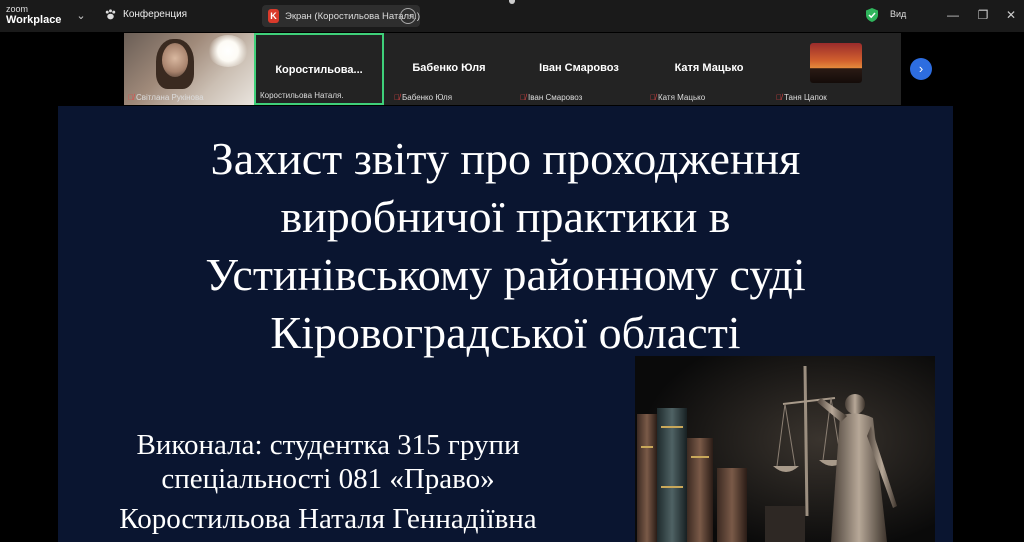 This screenshot has width=1024, height=542. What do you see at coordinates (682, 97) in the screenshot?
I see `participant-footer: Катя Мацько` at bounding box center [682, 97].